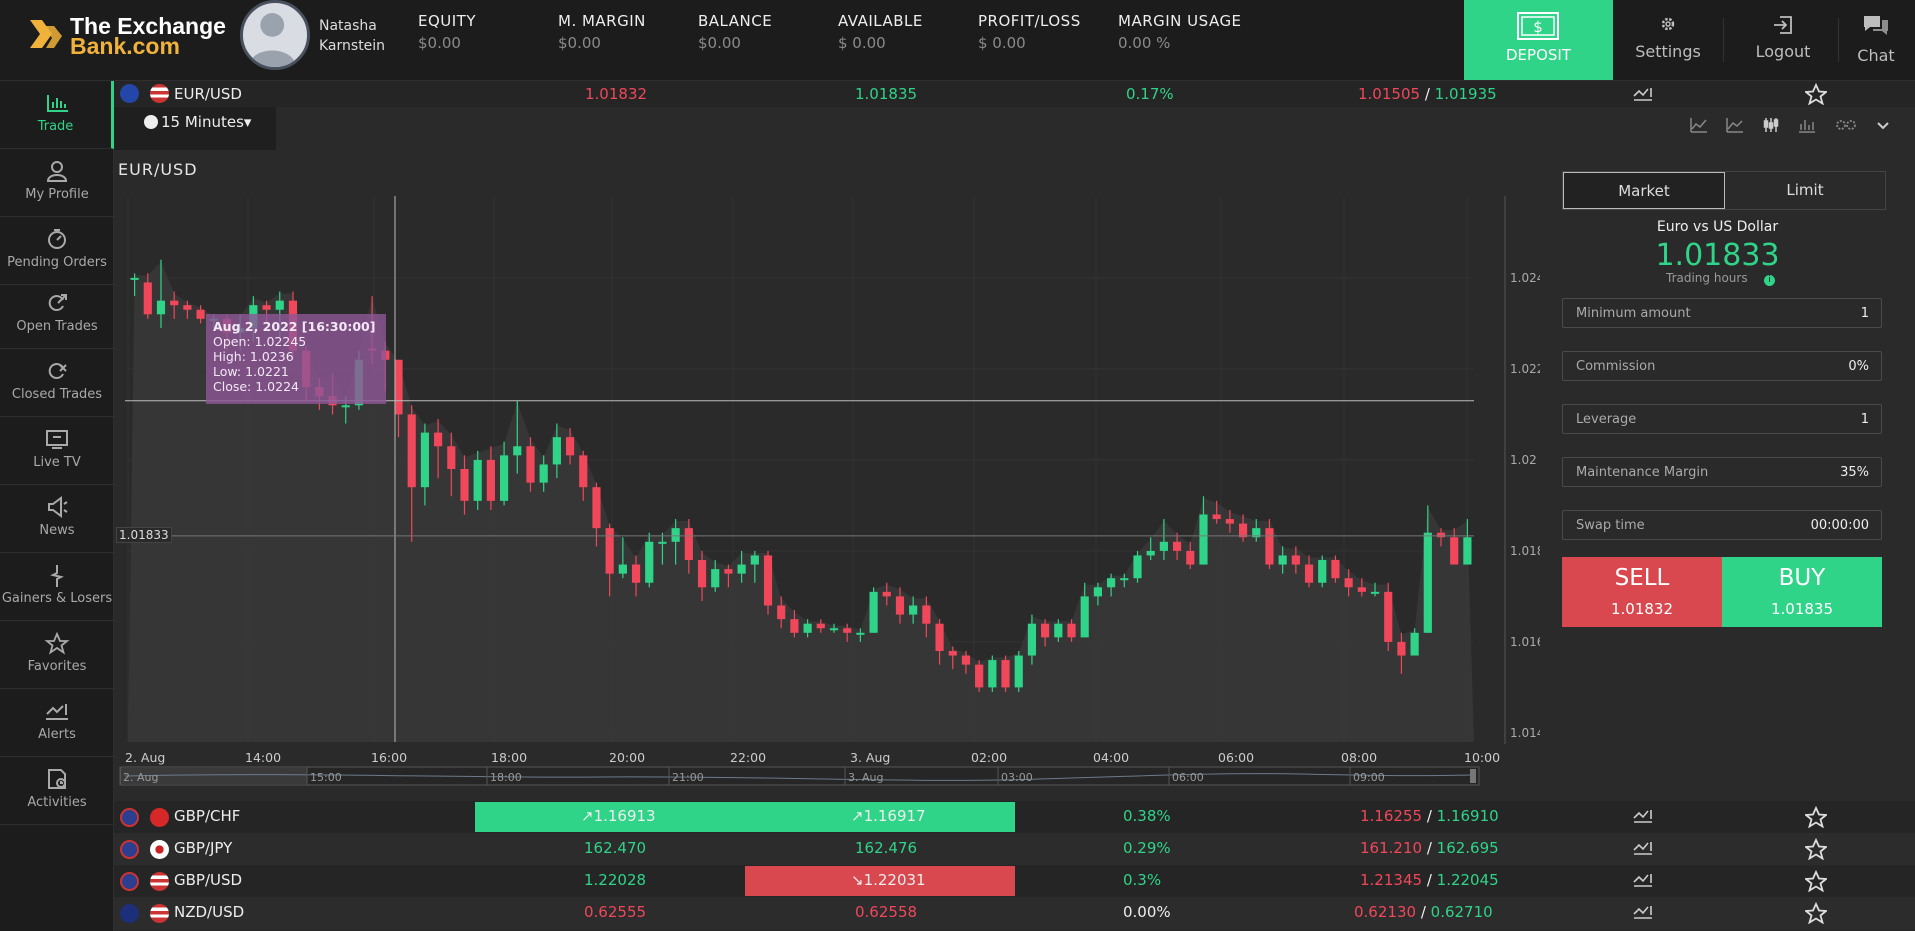 This screenshot has height=931, width=1915. I want to click on x-tick-label: 02:00, so click(989, 757).